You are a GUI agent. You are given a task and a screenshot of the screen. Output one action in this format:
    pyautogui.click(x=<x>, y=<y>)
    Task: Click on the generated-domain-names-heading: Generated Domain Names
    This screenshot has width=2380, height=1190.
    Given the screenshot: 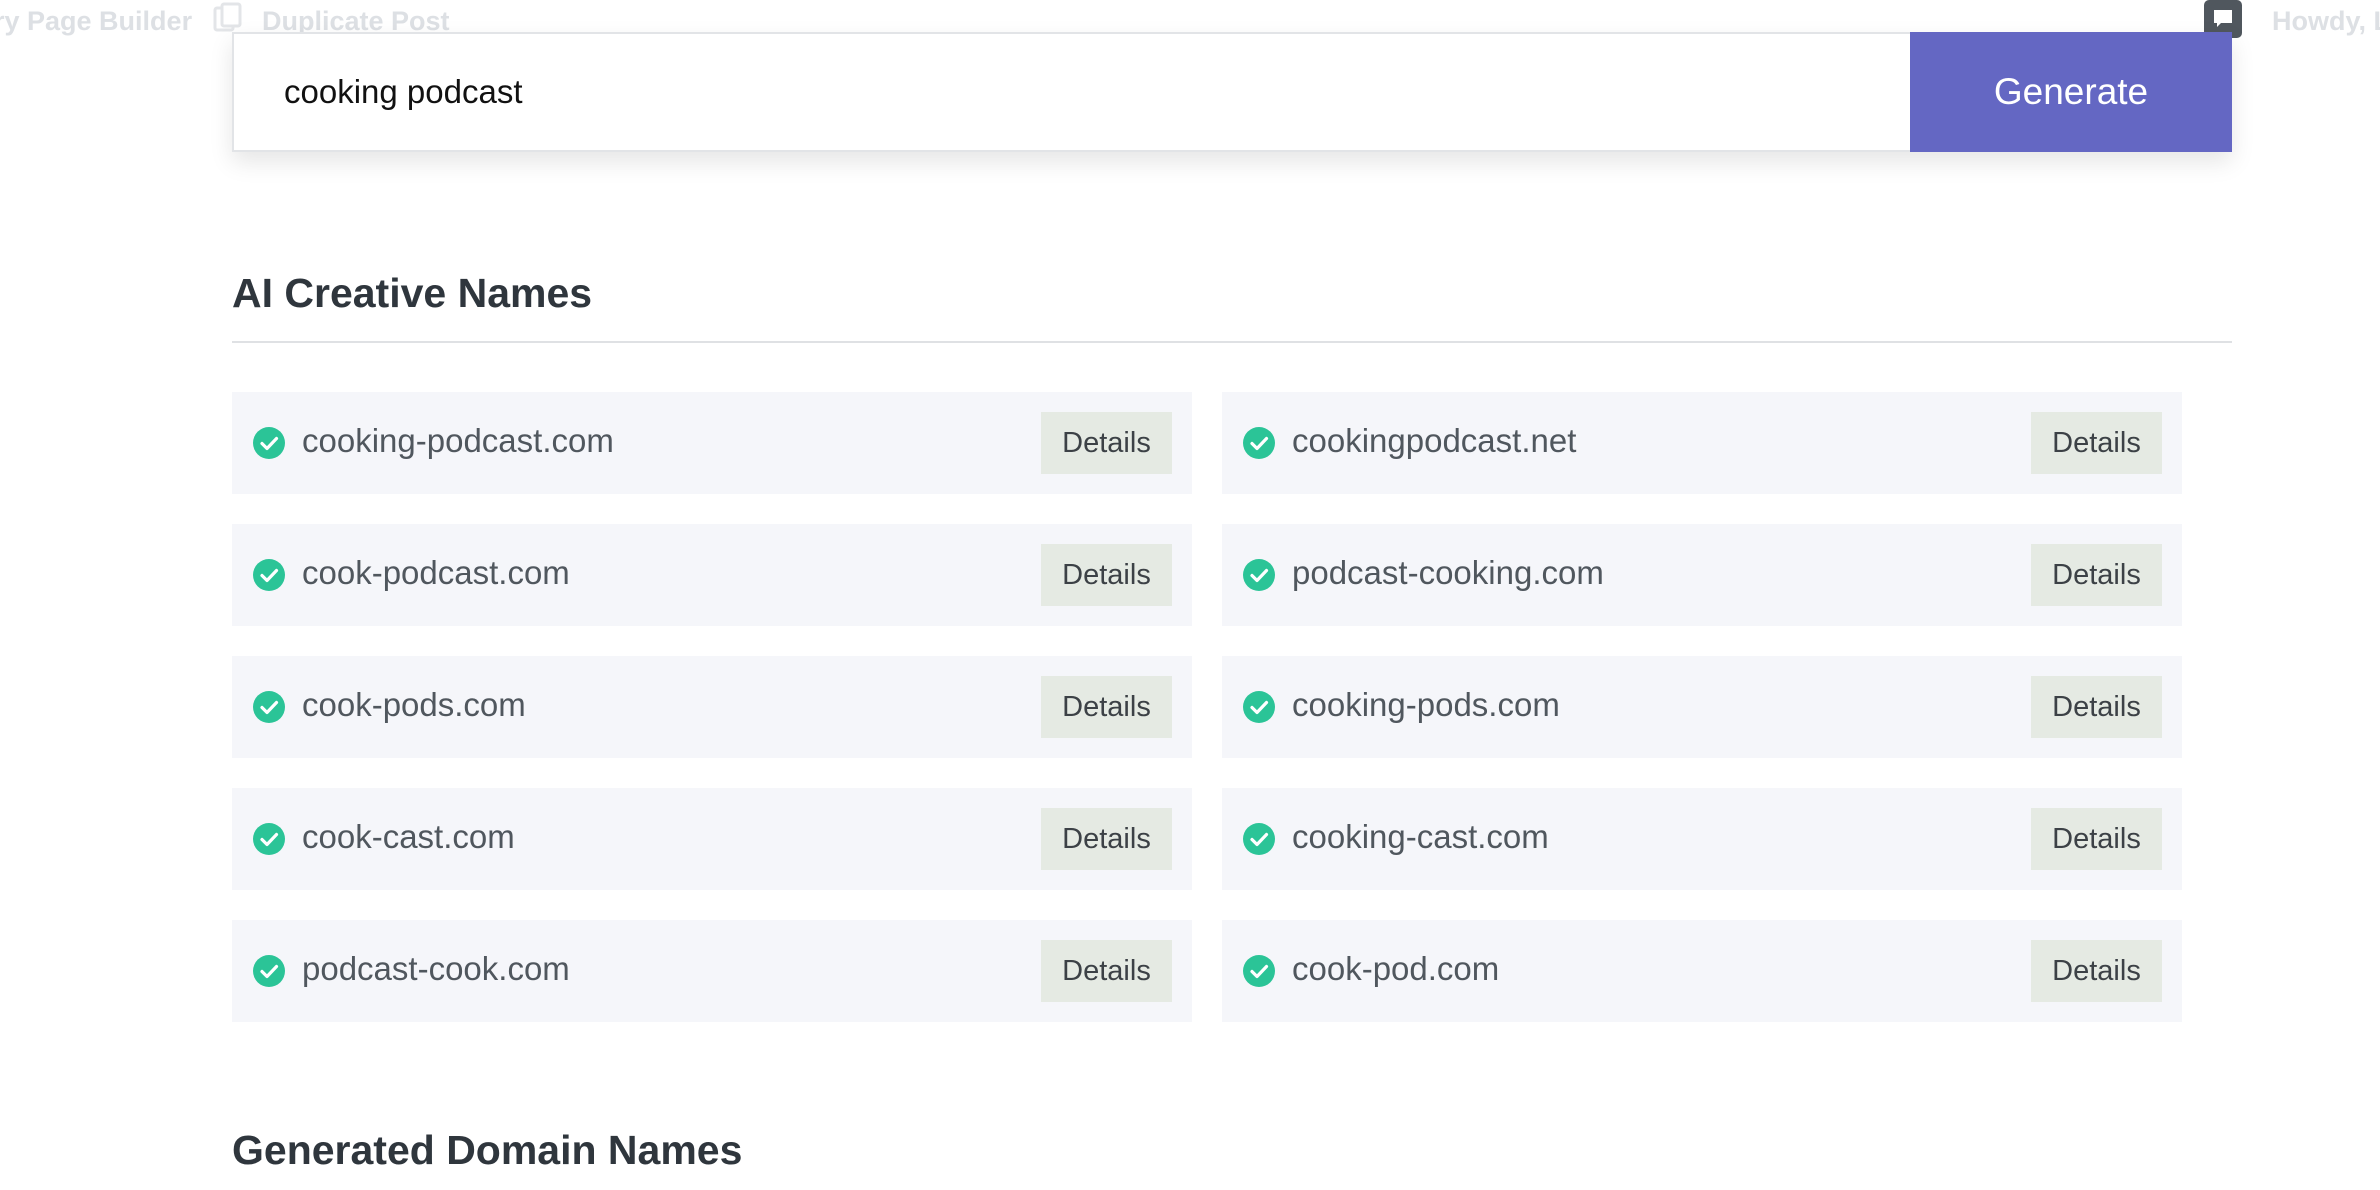 What is the action you would take?
    pyautogui.click(x=487, y=1150)
    